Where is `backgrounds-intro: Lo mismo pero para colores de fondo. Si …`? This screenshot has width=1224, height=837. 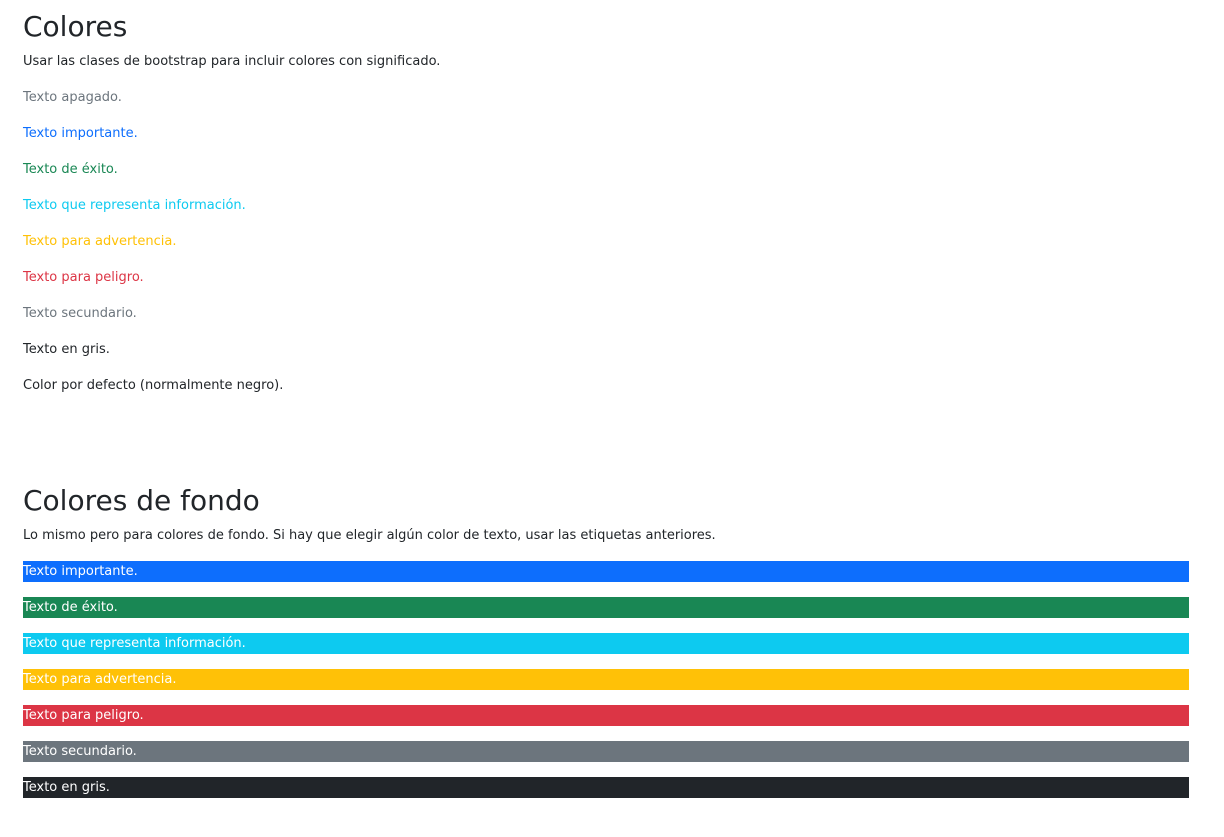
backgrounds-intro: Lo mismo pero para colores de fondo. Si … is located at coordinates (369, 535).